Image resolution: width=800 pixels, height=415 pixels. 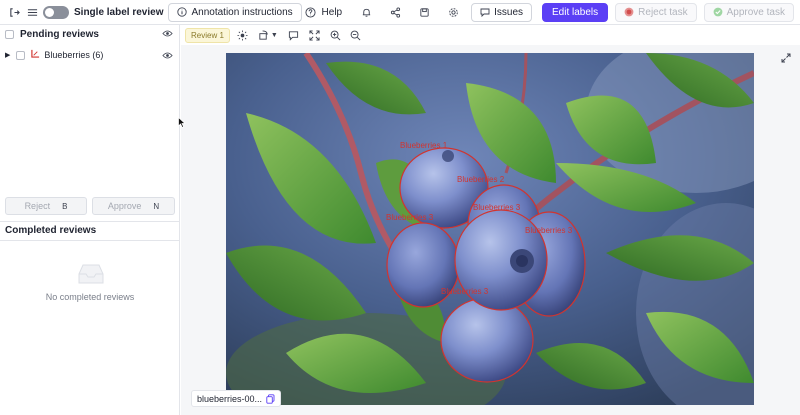 I want to click on canvas-toolbar: Review 1 ▼, so click(x=490, y=35).